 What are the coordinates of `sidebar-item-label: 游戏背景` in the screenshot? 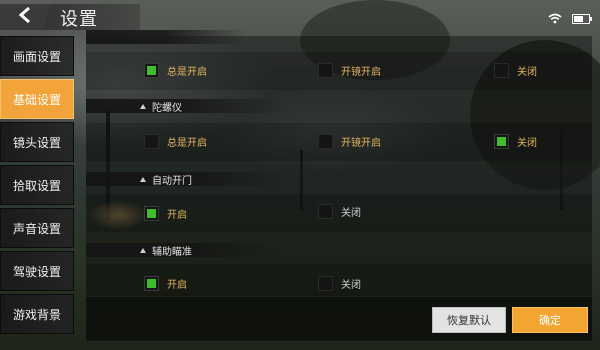 It's located at (36, 314).